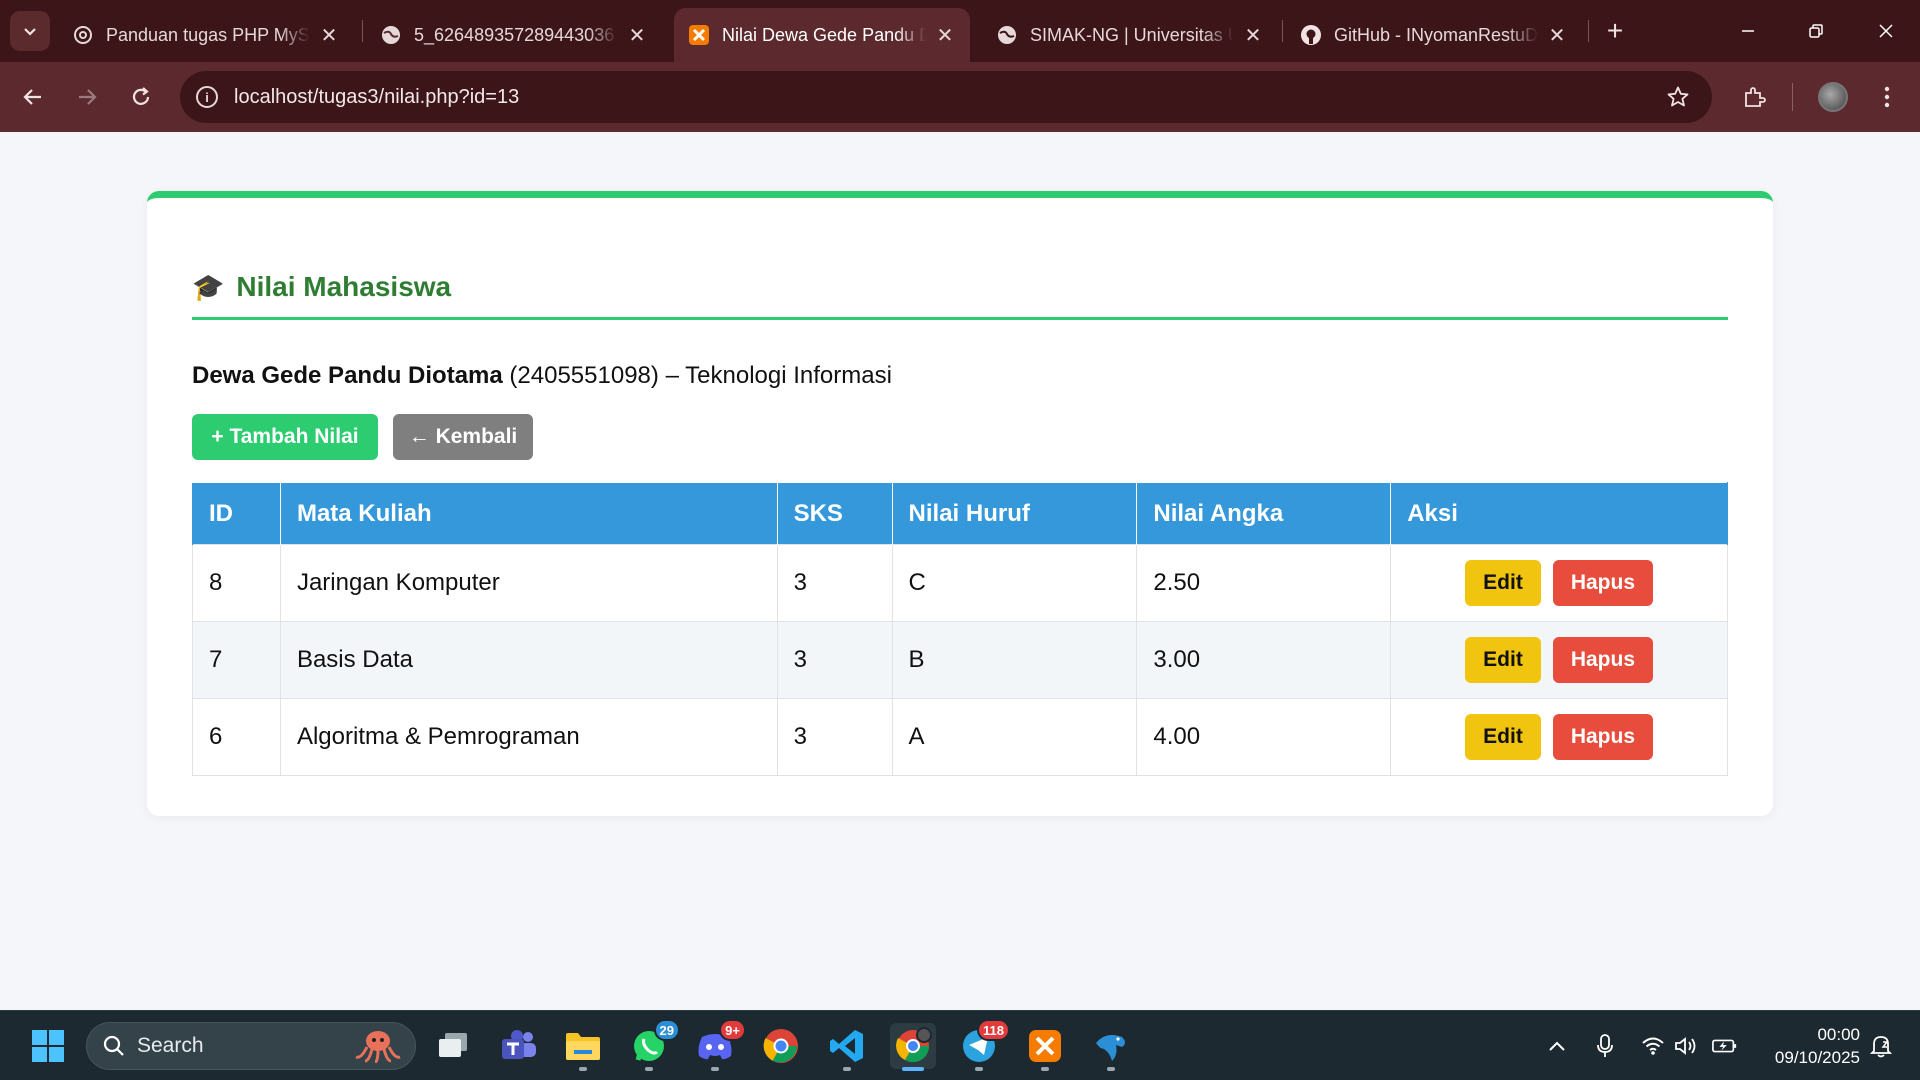 The height and width of the screenshot is (1080, 1920). What do you see at coordinates (528, 660) in the screenshot?
I see `cell-mata-kuliah: Basis Data` at bounding box center [528, 660].